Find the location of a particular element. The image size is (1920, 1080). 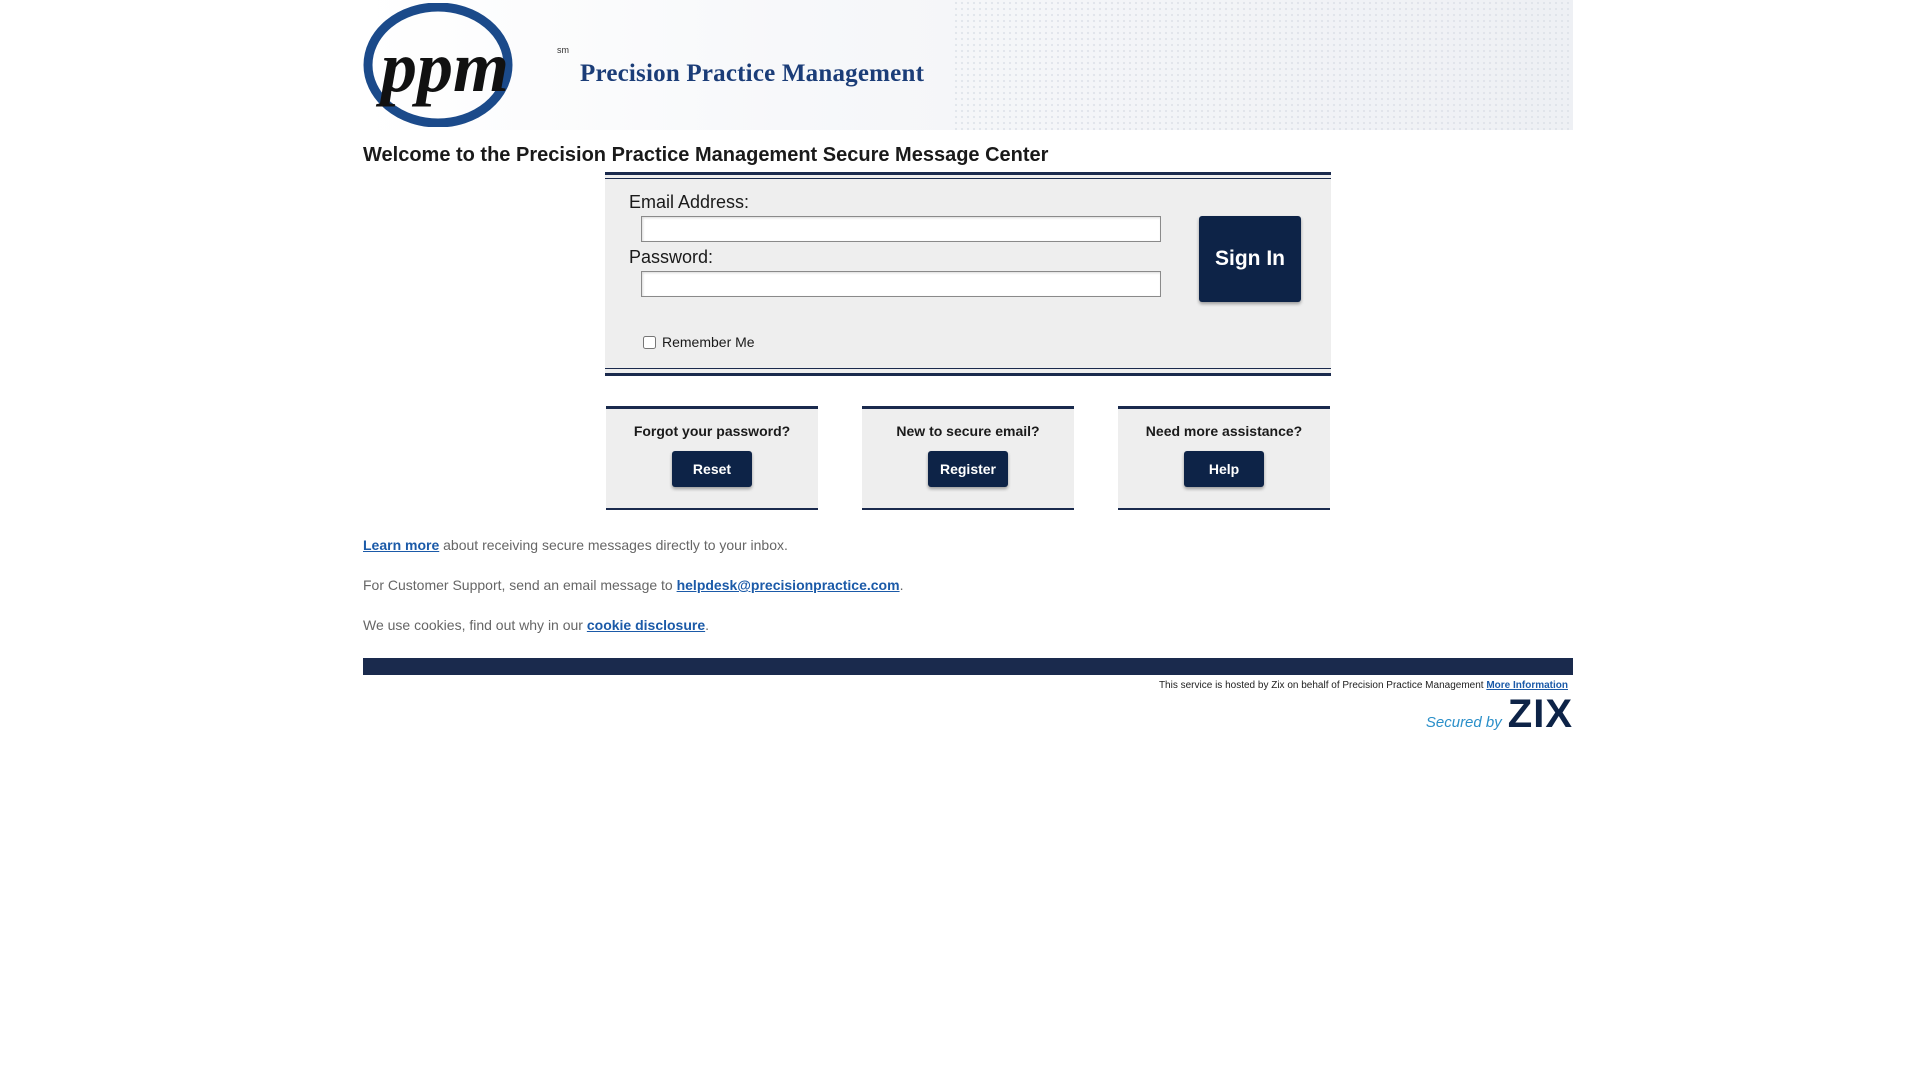

footer-bar is located at coordinates (968, 666).